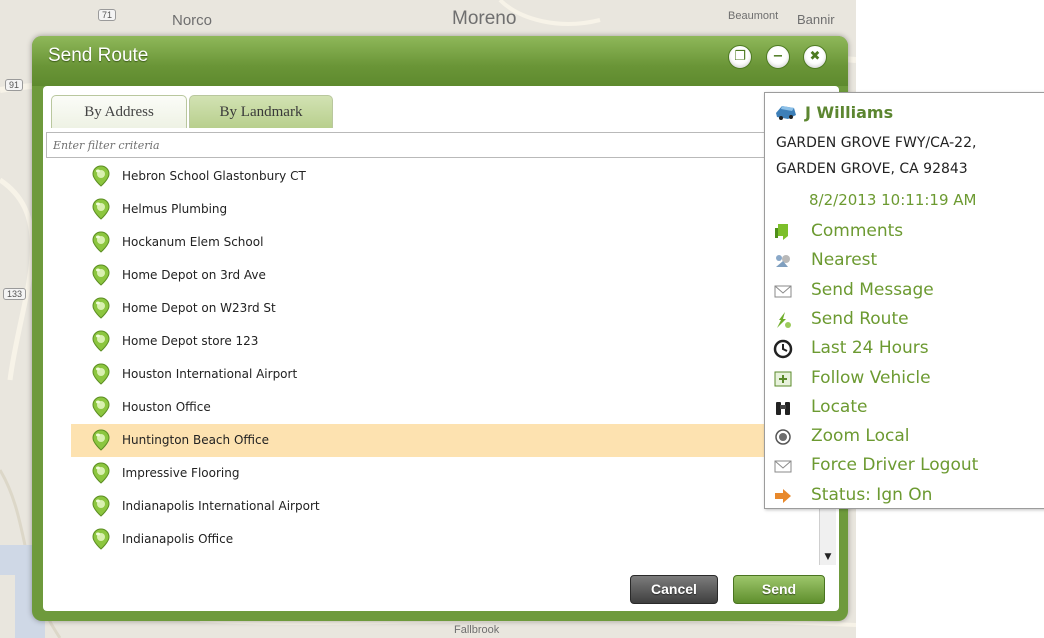 The width and height of the screenshot is (1044, 638). What do you see at coordinates (860, 436) in the screenshot?
I see `menu-item-label: Zoom Local` at bounding box center [860, 436].